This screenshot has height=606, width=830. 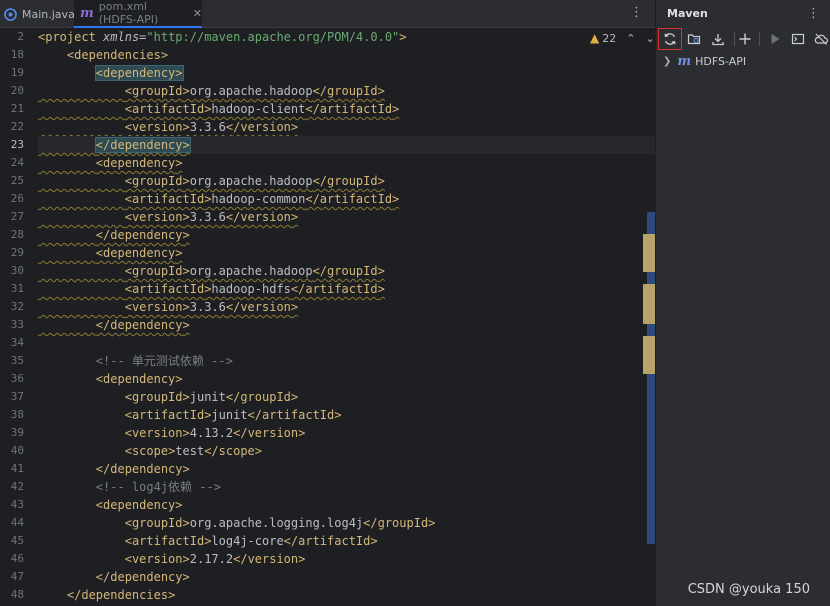 I want to click on warning-count: 22, so click(x=609, y=38).